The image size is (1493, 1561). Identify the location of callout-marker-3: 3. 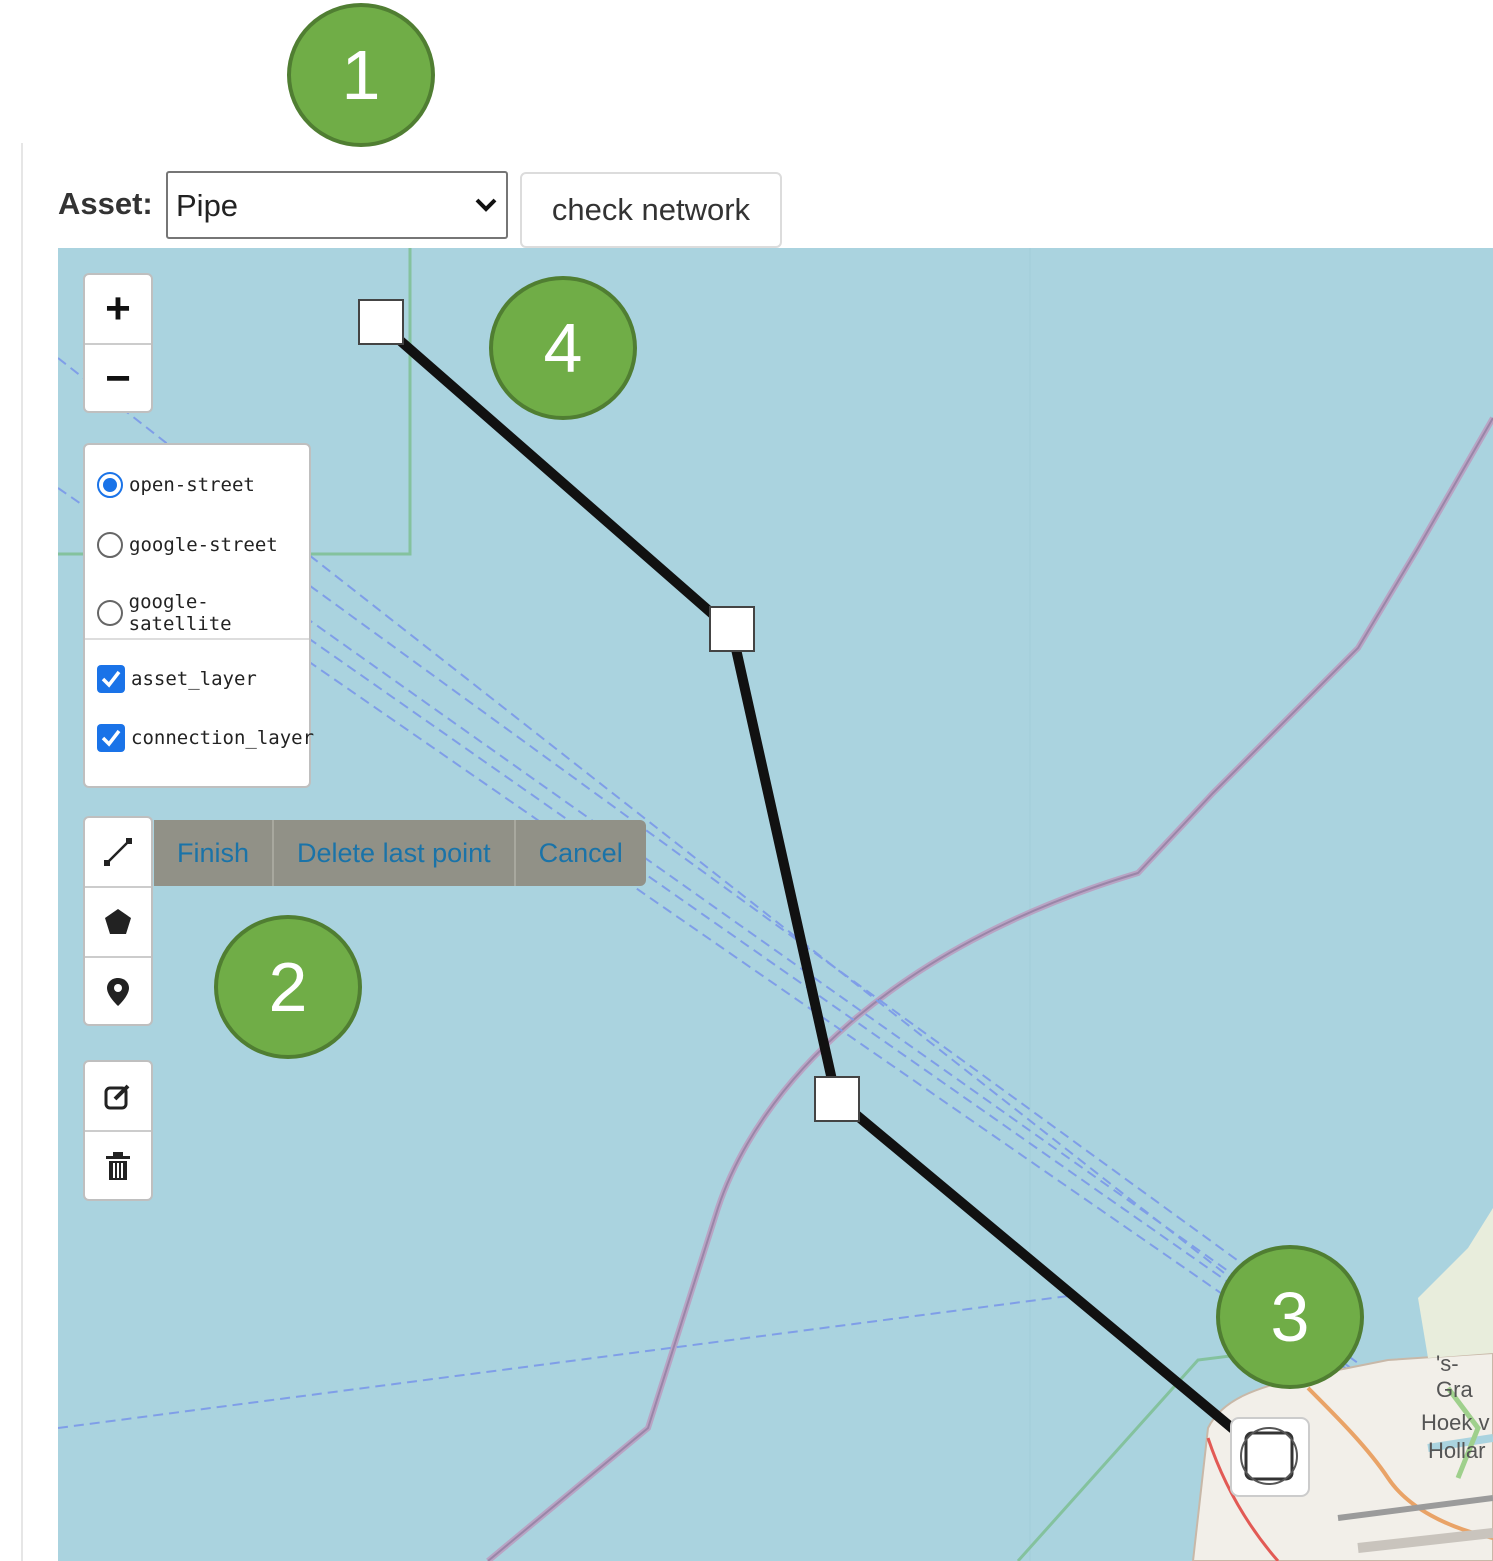
(1290, 1317).